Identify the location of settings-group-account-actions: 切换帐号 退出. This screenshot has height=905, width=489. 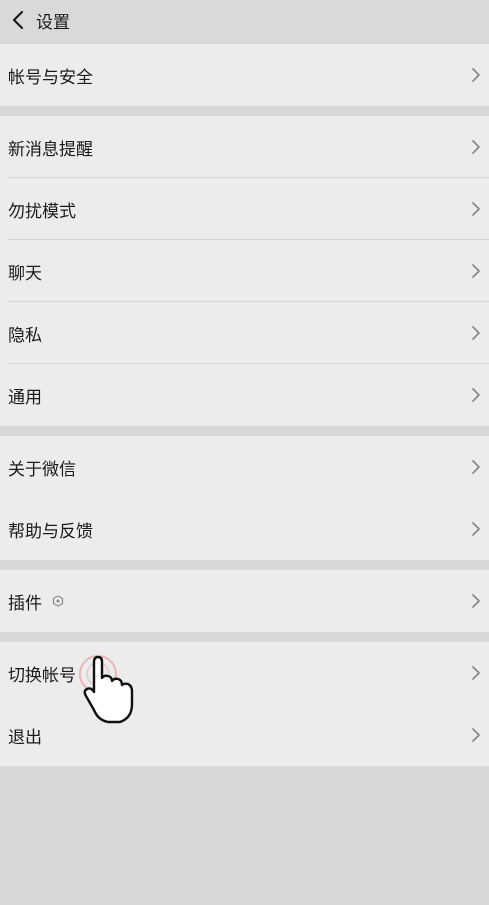
(244, 704).